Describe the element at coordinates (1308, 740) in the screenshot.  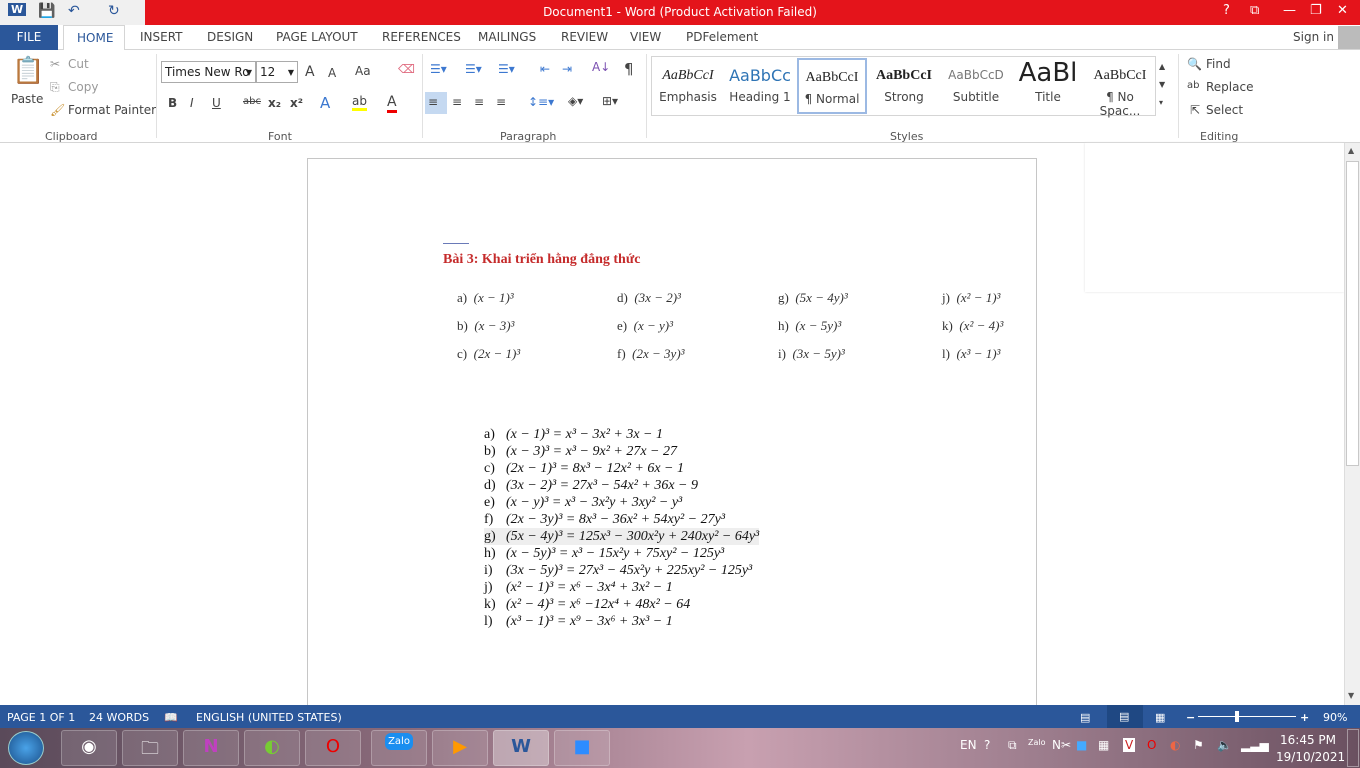
I see `clock-time: 16:45 PM` at that location.